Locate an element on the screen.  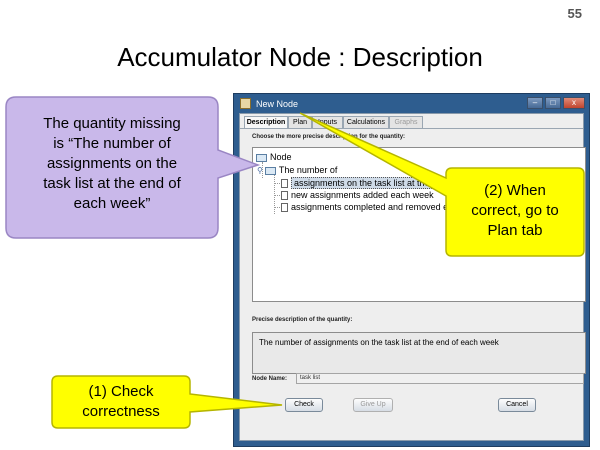
close-button: x is located at coordinates (574, 103).